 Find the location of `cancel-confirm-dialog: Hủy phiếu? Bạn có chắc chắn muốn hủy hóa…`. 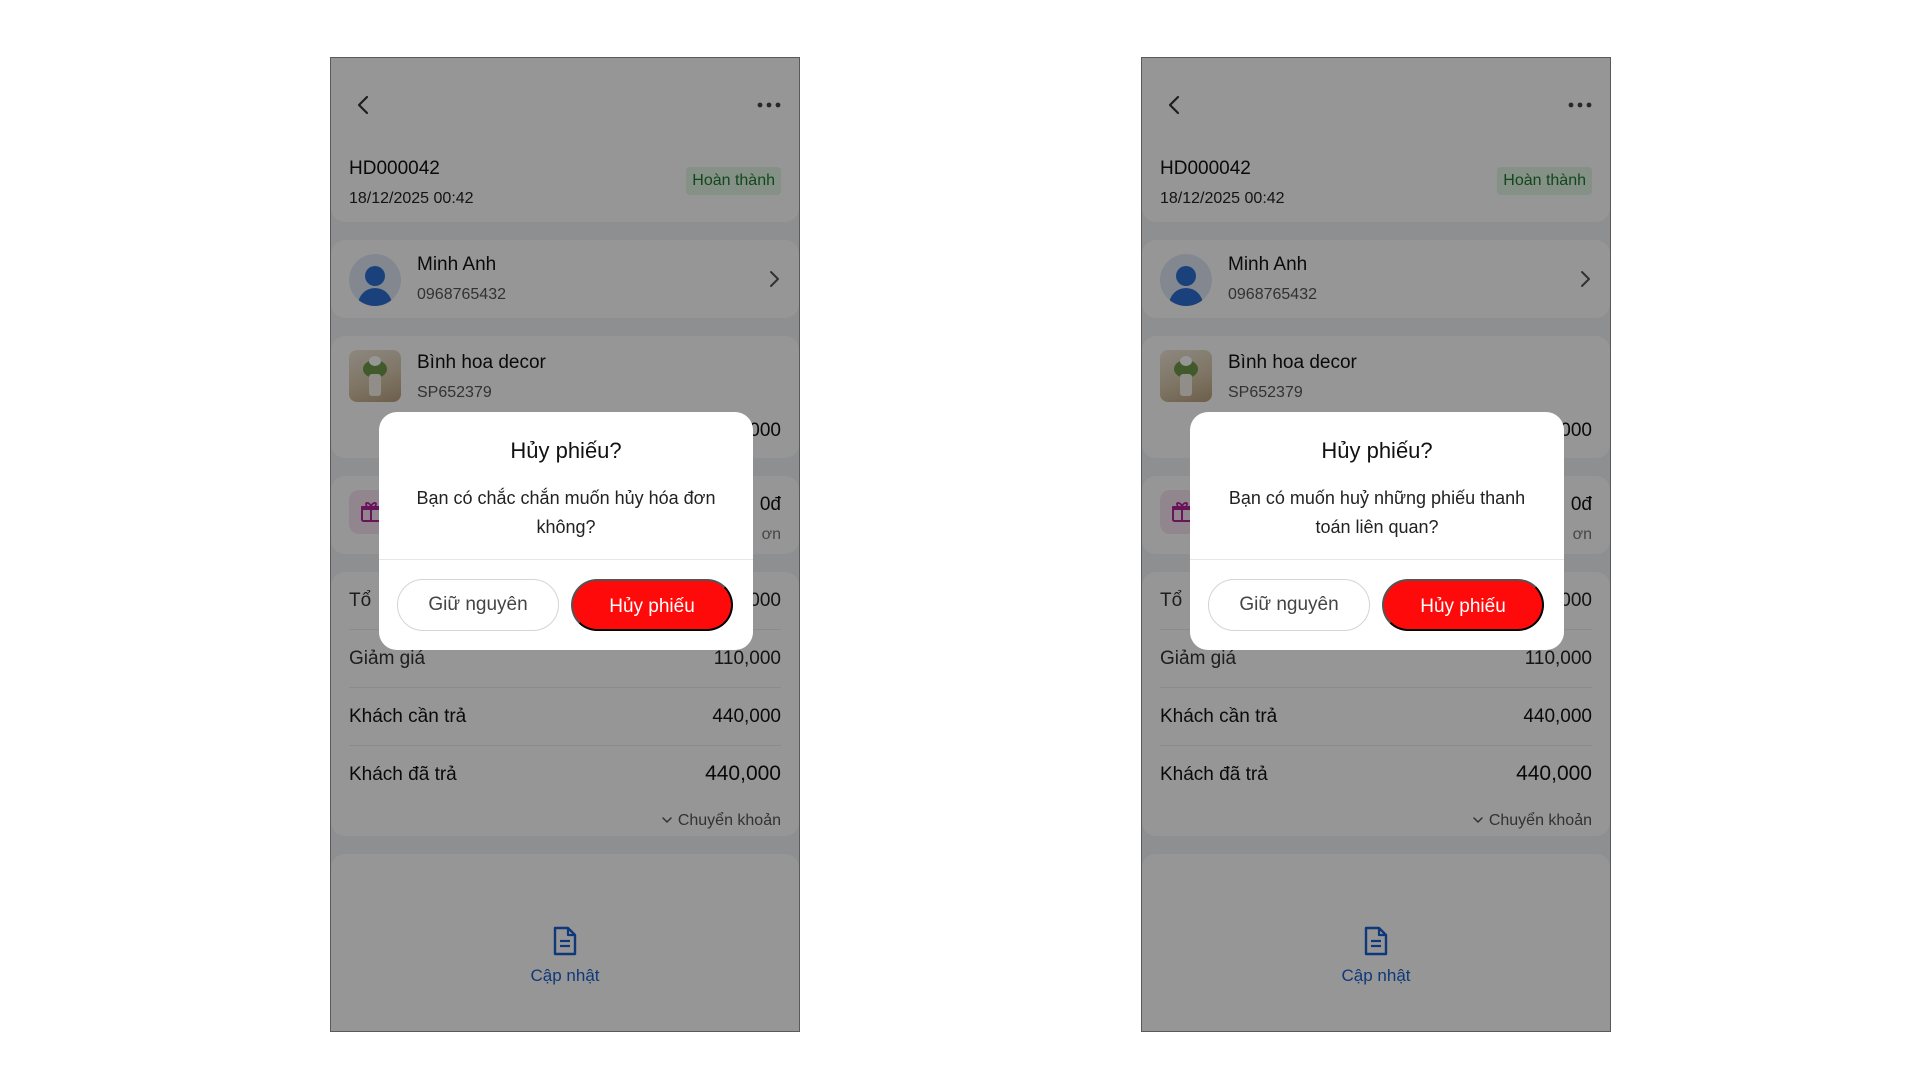

cancel-confirm-dialog: Hủy phiếu? Bạn có chắc chắn muốn hủy hóa… is located at coordinates (566, 531).